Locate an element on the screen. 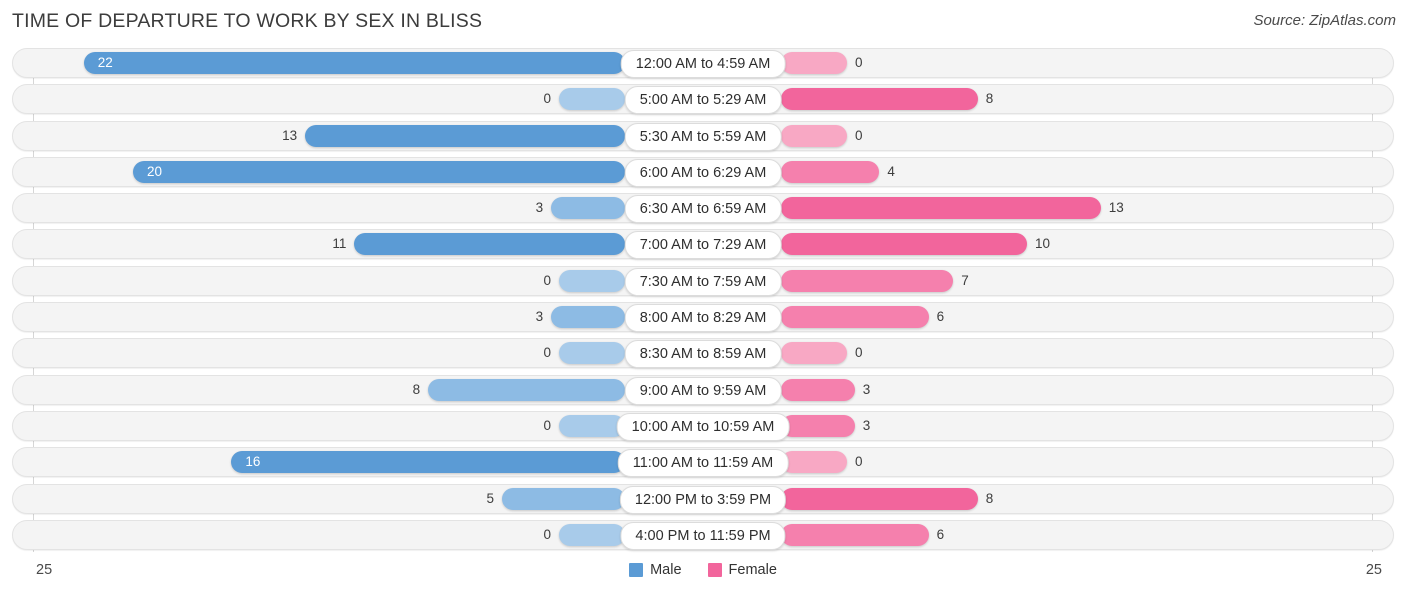  legend-label-male: Male is located at coordinates (666, 570).